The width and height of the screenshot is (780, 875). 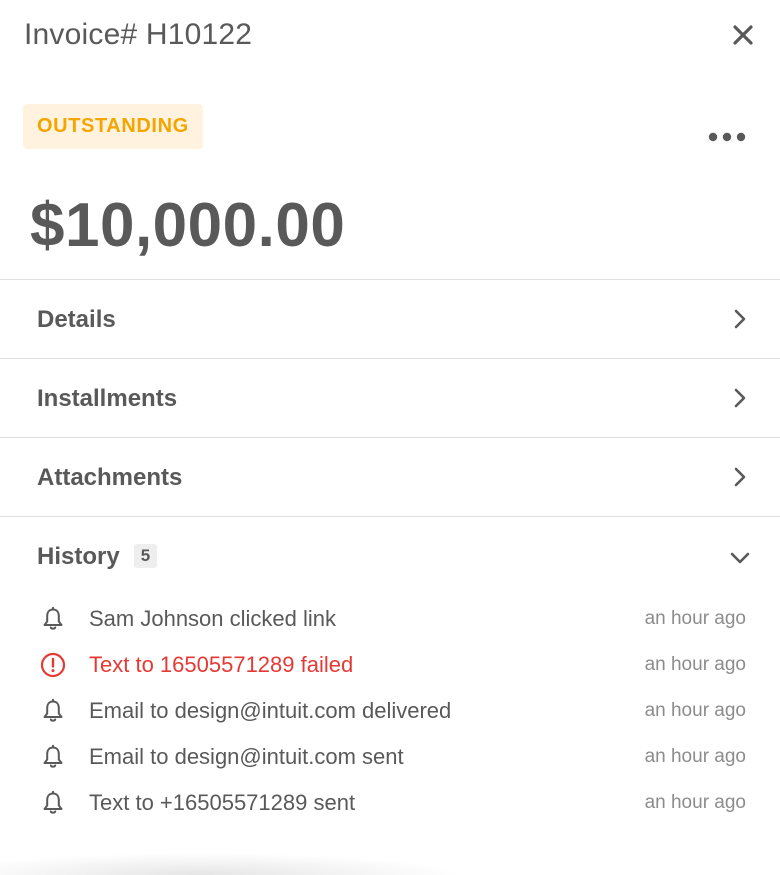 I want to click on alert-circle-icon, so click(x=53, y=665).